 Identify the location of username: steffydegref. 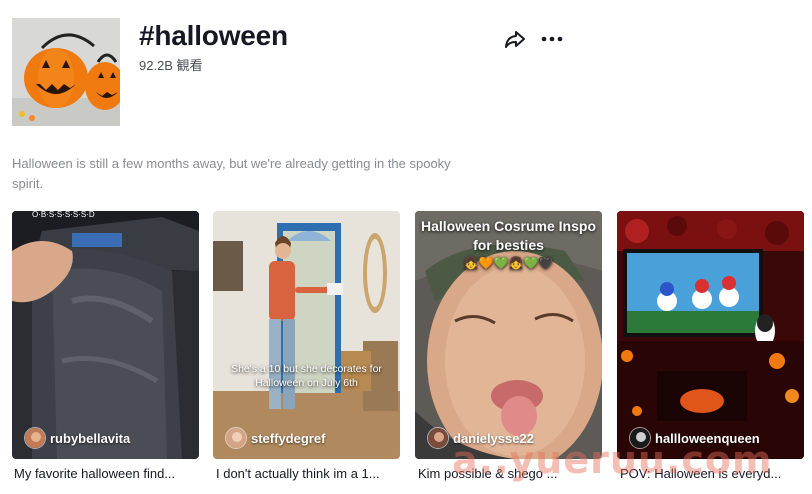
(288, 438).